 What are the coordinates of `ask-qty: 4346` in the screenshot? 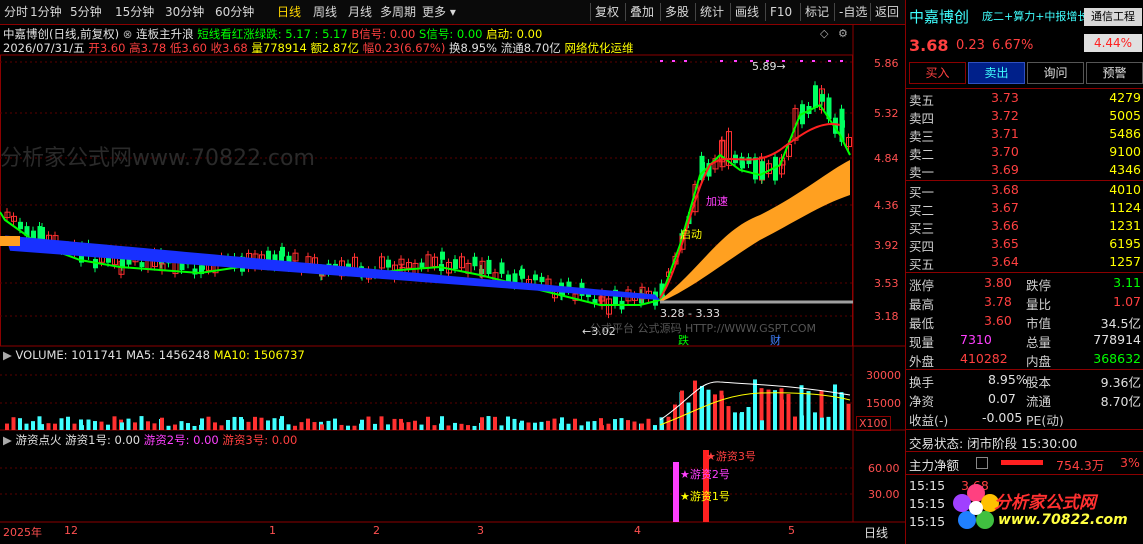 It's located at (1125, 169).